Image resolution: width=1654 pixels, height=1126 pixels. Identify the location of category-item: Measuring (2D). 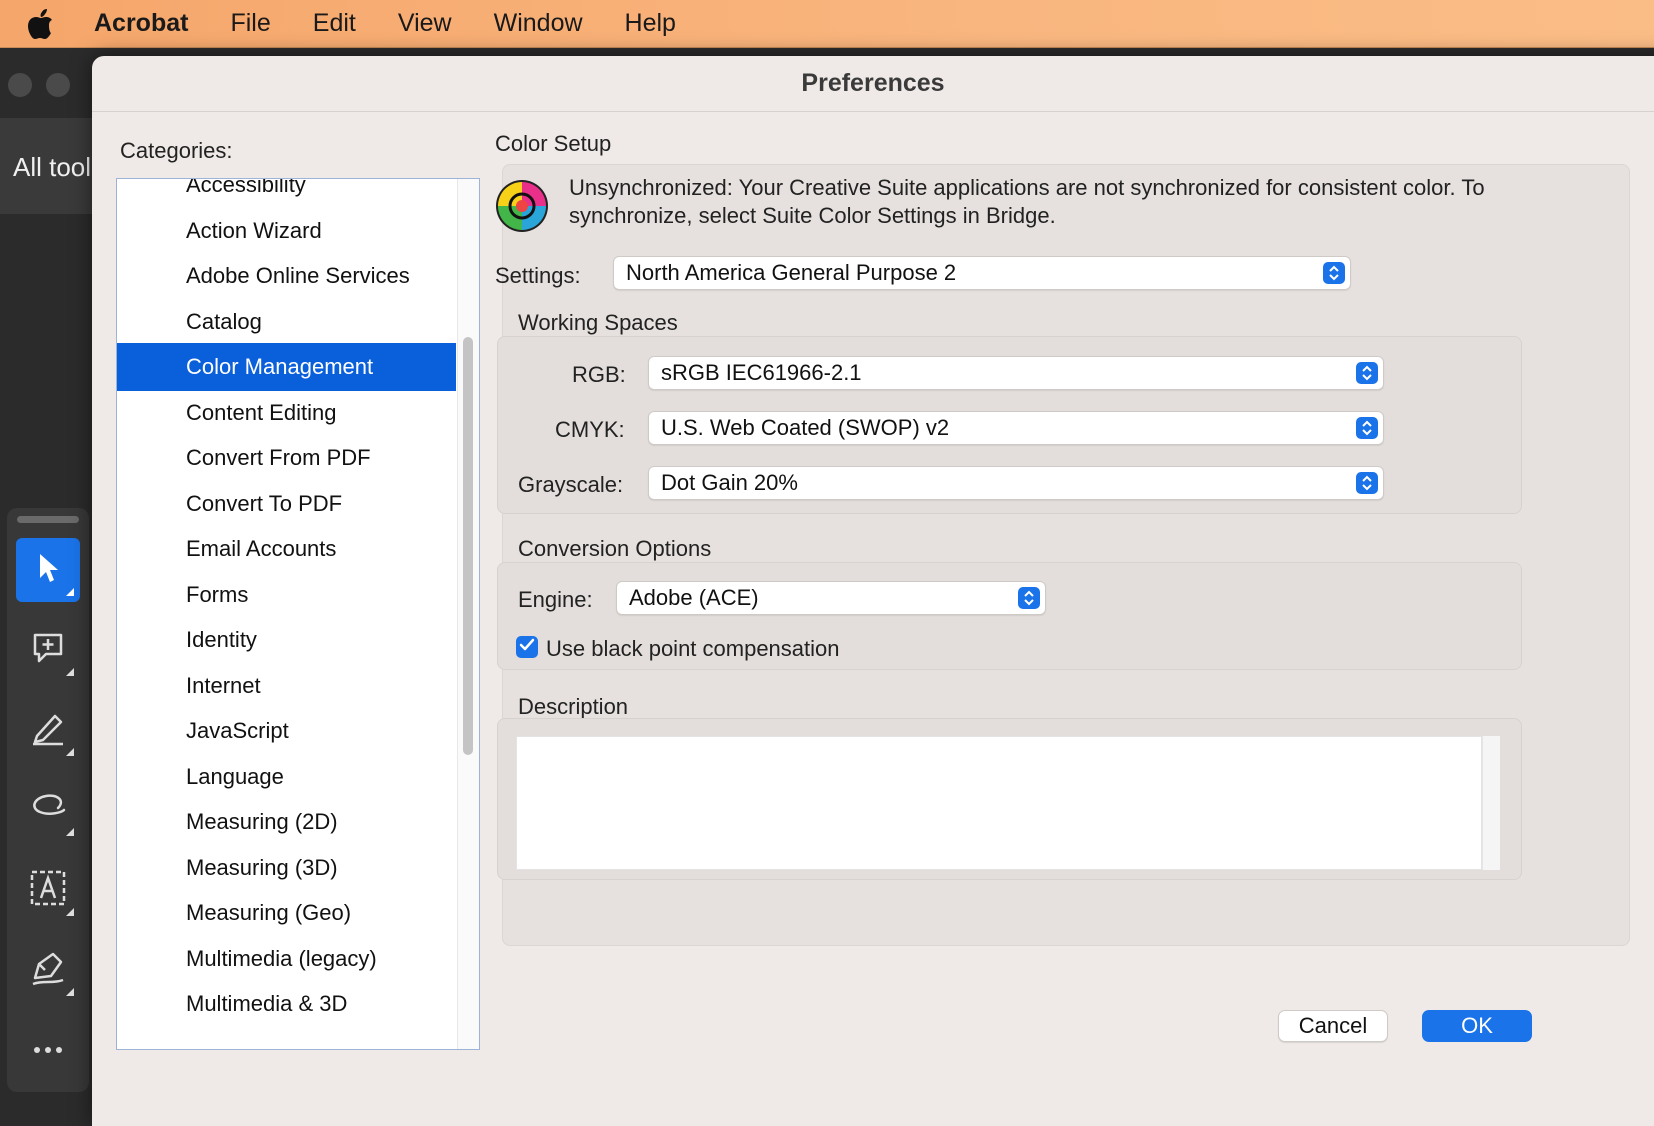
(286, 822).